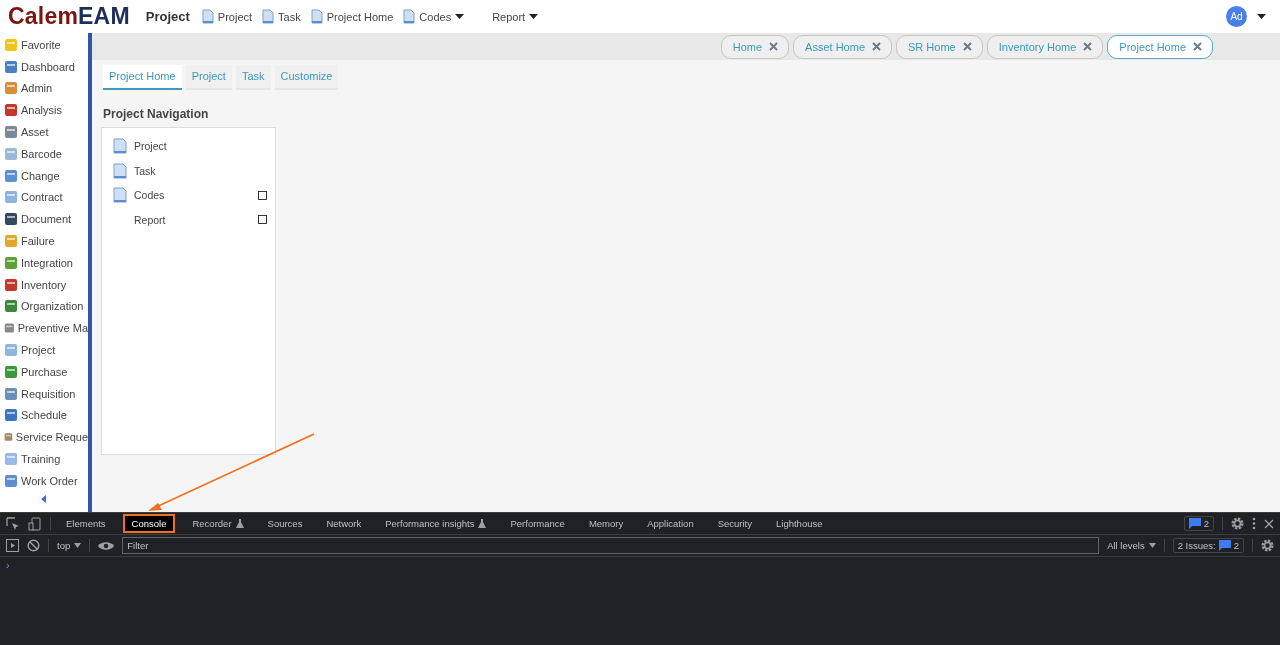 This screenshot has height=645, width=1280. What do you see at coordinates (44, 459) in the screenshot?
I see `sidebar-item: Training` at bounding box center [44, 459].